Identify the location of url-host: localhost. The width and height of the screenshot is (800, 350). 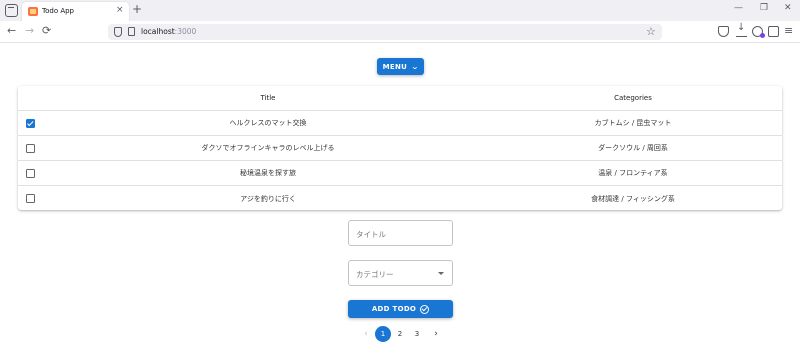
(158, 31).